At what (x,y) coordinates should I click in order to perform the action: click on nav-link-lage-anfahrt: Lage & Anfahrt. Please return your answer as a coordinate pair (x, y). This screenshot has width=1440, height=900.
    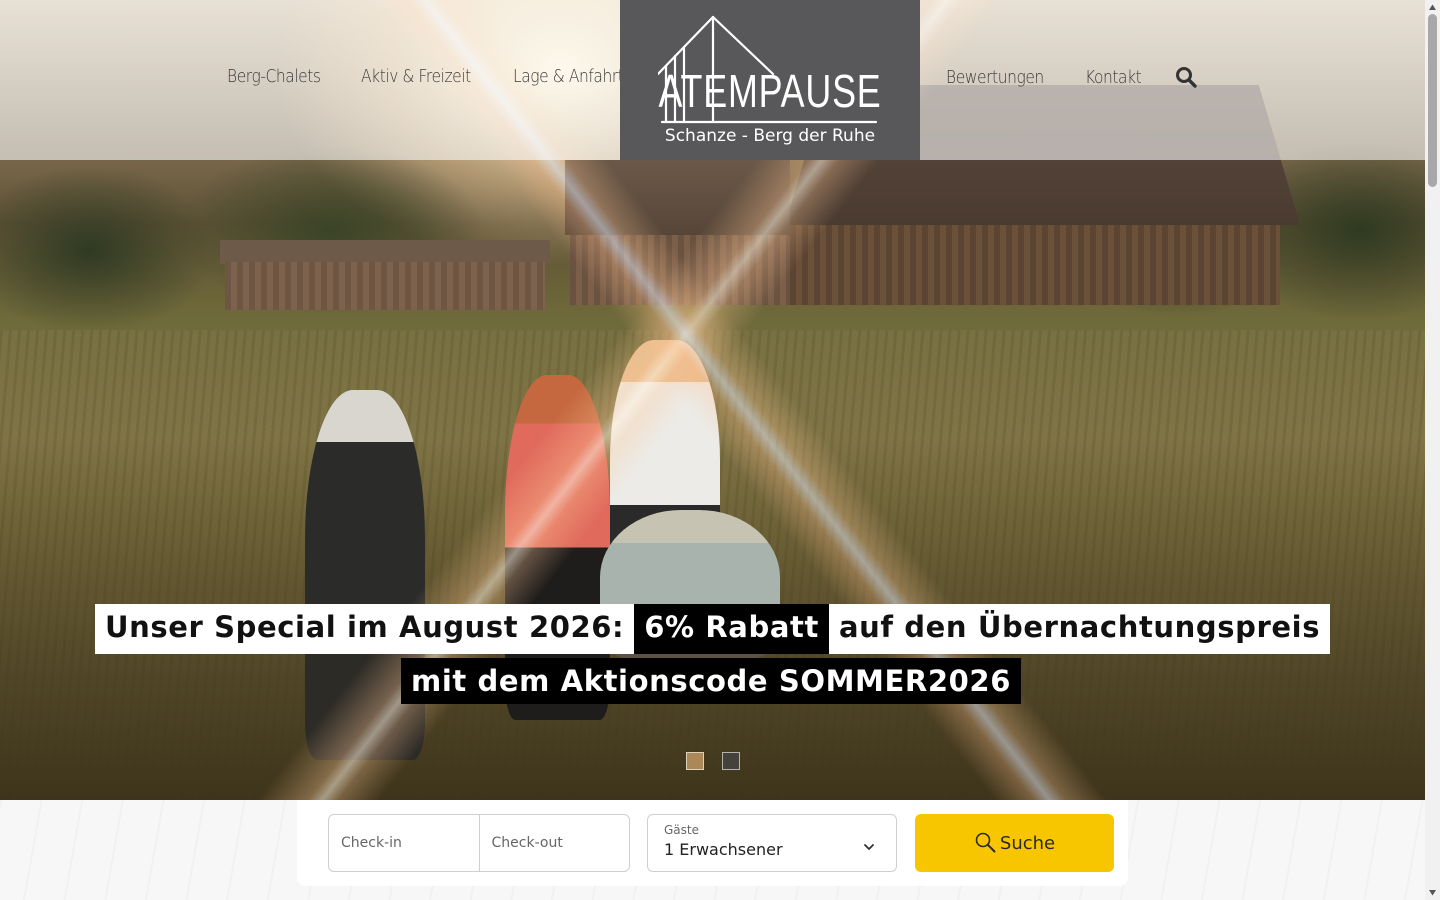
    Looking at the image, I should click on (568, 76).